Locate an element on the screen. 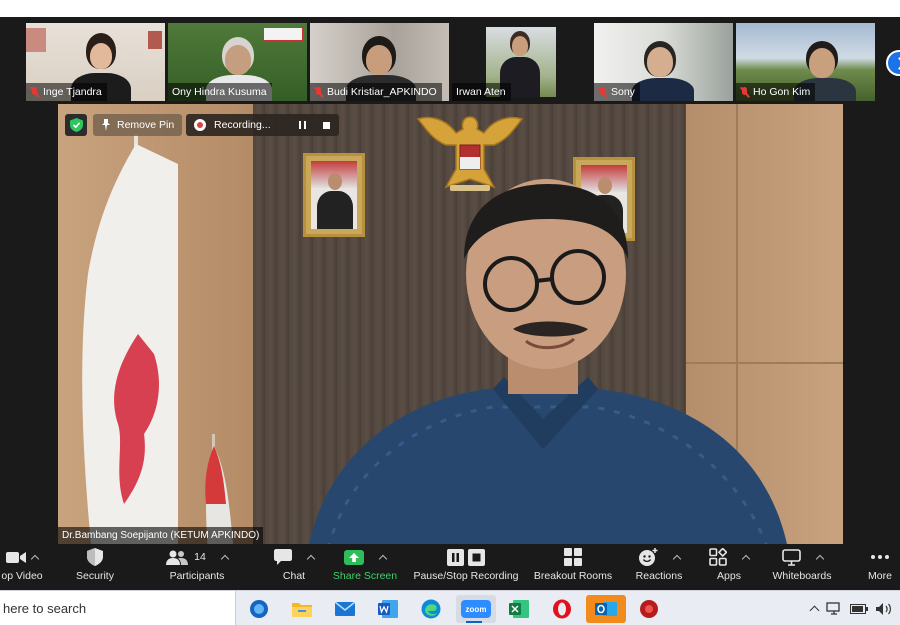 The image size is (900, 625). excel-icon is located at coordinates (519, 609).